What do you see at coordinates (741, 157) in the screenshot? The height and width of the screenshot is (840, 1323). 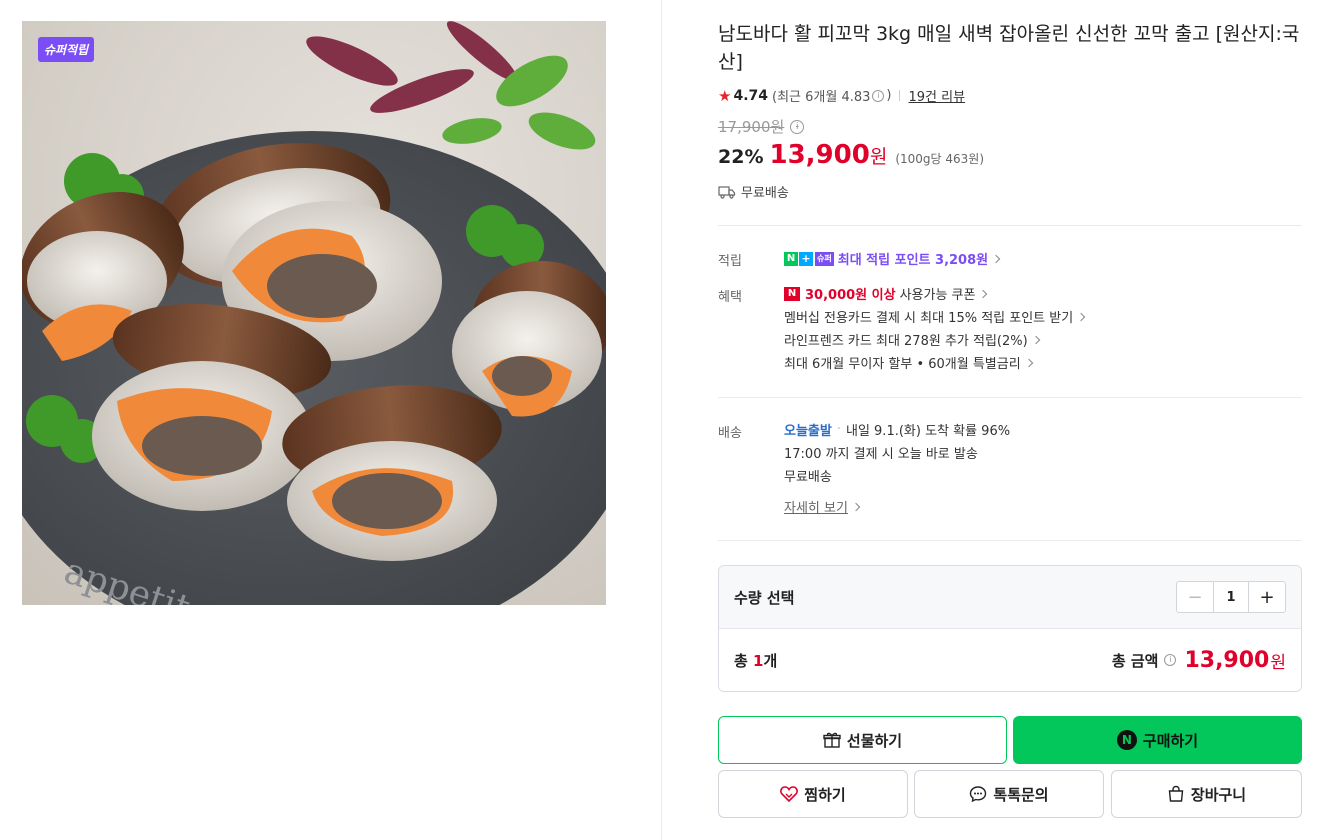 I see `discount-rate: 22%` at bounding box center [741, 157].